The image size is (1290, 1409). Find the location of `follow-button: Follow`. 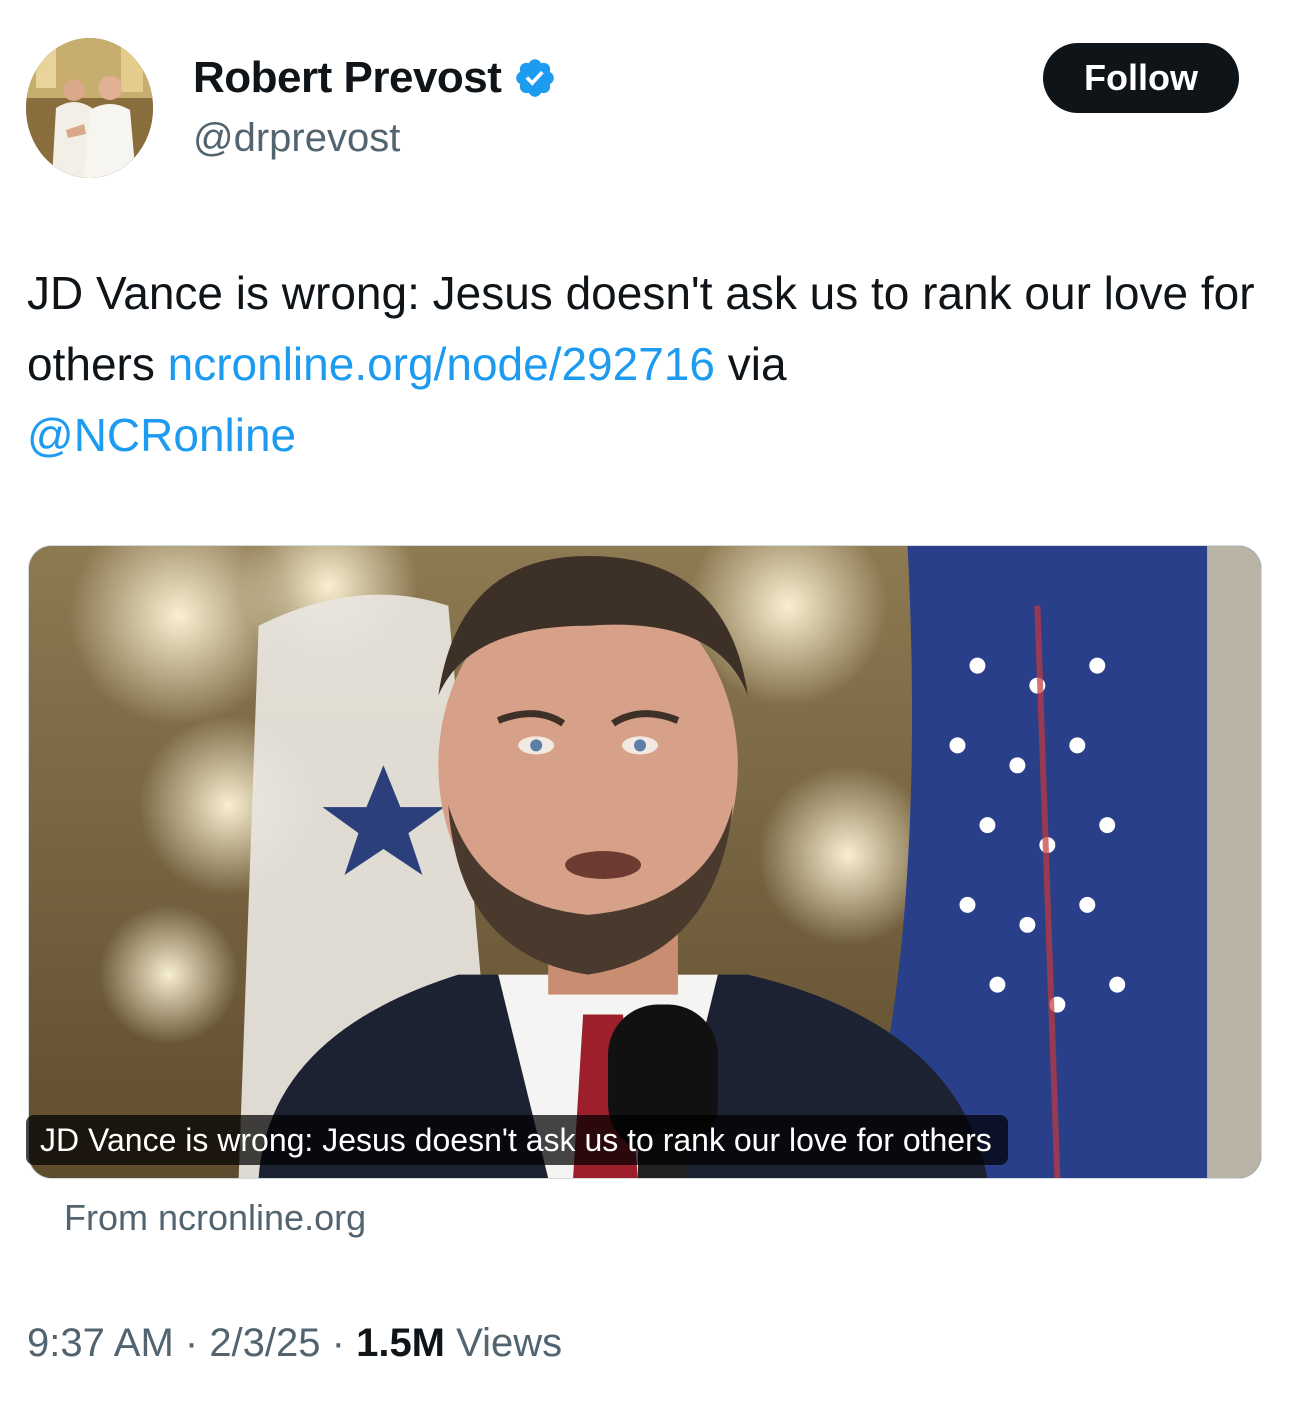

follow-button: Follow is located at coordinates (1141, 78).